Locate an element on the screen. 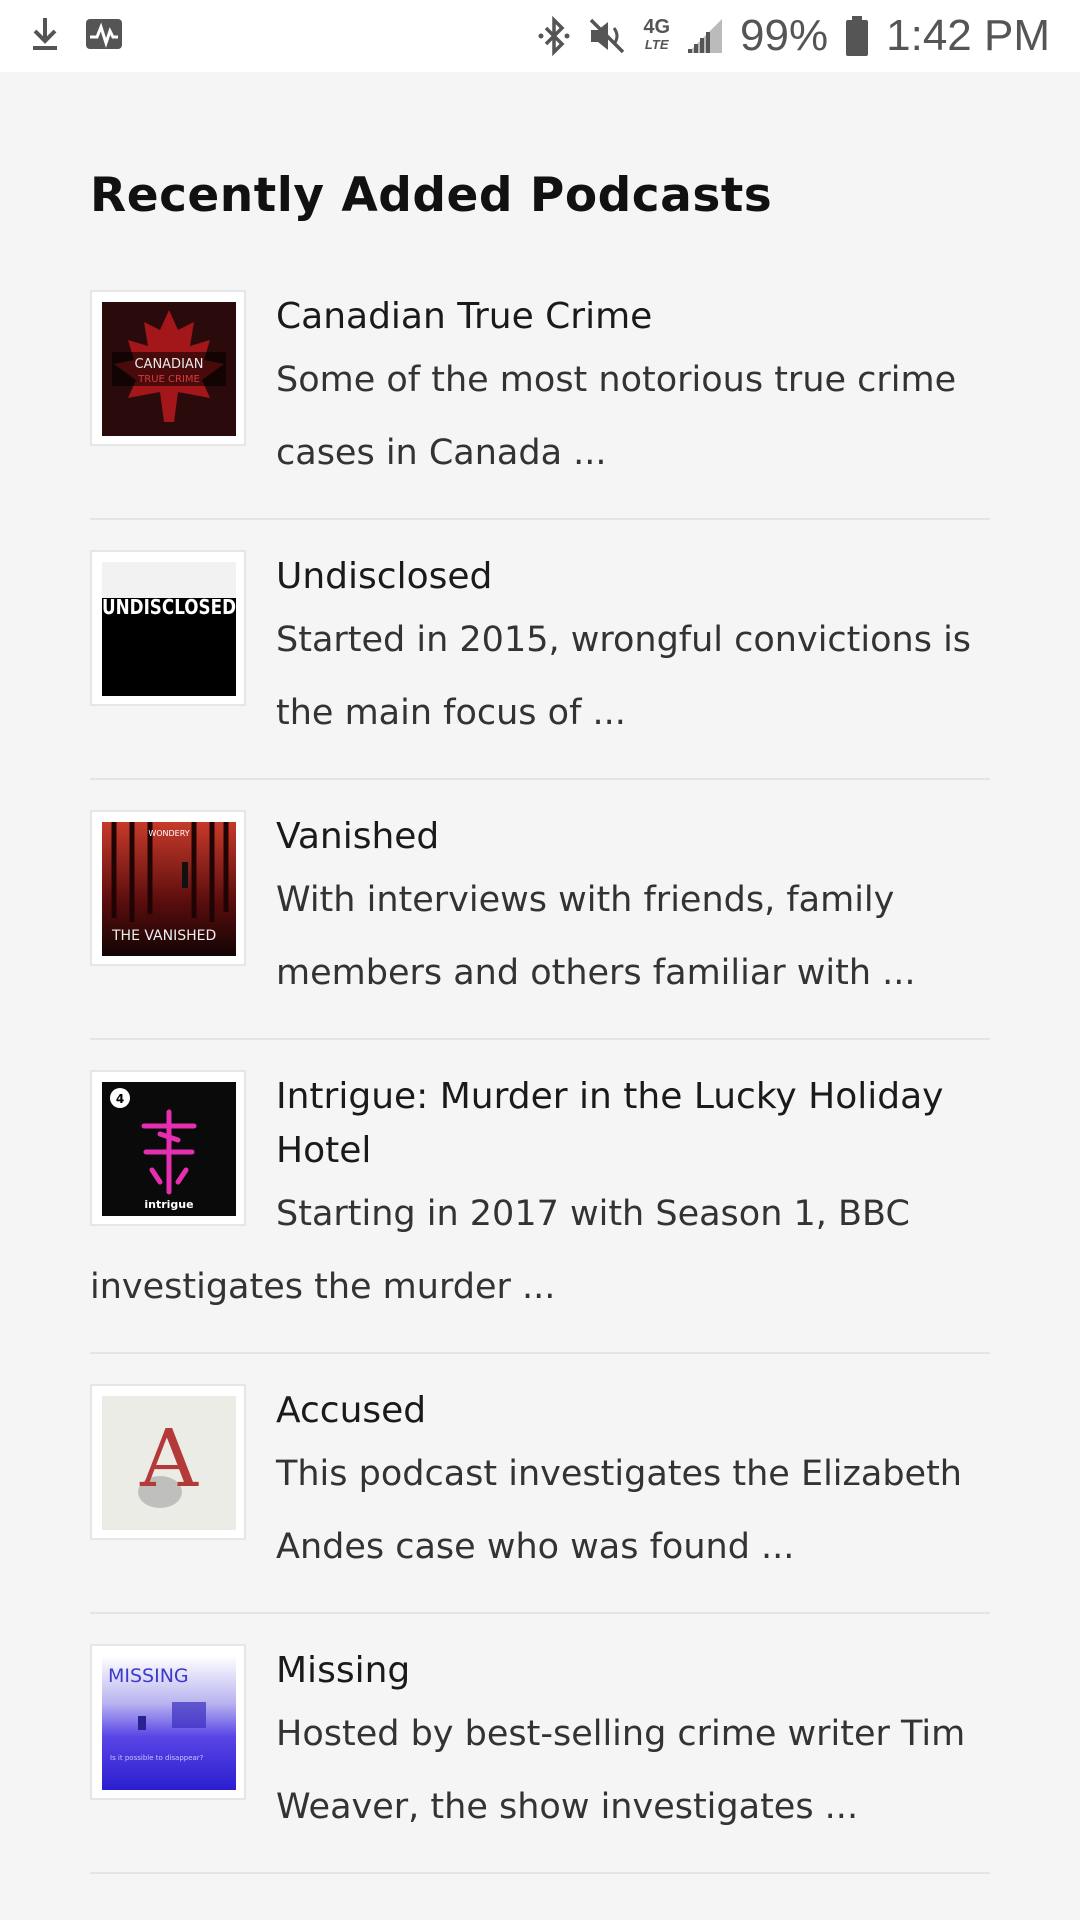  artwork-subtitle: TRUE CRIME is located at coordinates (168, 379).